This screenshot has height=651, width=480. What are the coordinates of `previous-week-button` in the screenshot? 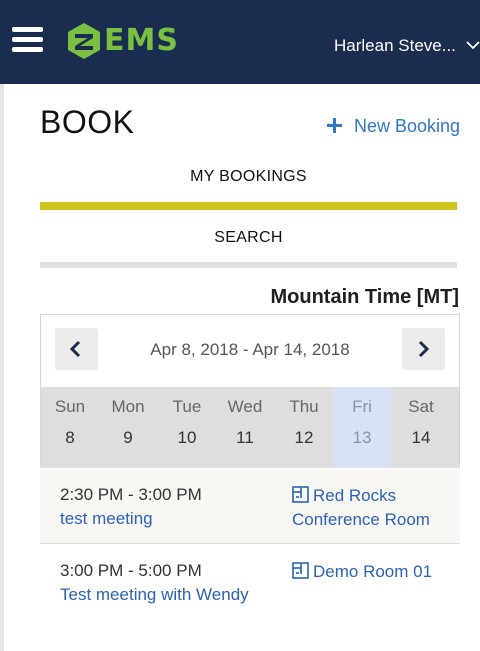 It's located at (76, 349).